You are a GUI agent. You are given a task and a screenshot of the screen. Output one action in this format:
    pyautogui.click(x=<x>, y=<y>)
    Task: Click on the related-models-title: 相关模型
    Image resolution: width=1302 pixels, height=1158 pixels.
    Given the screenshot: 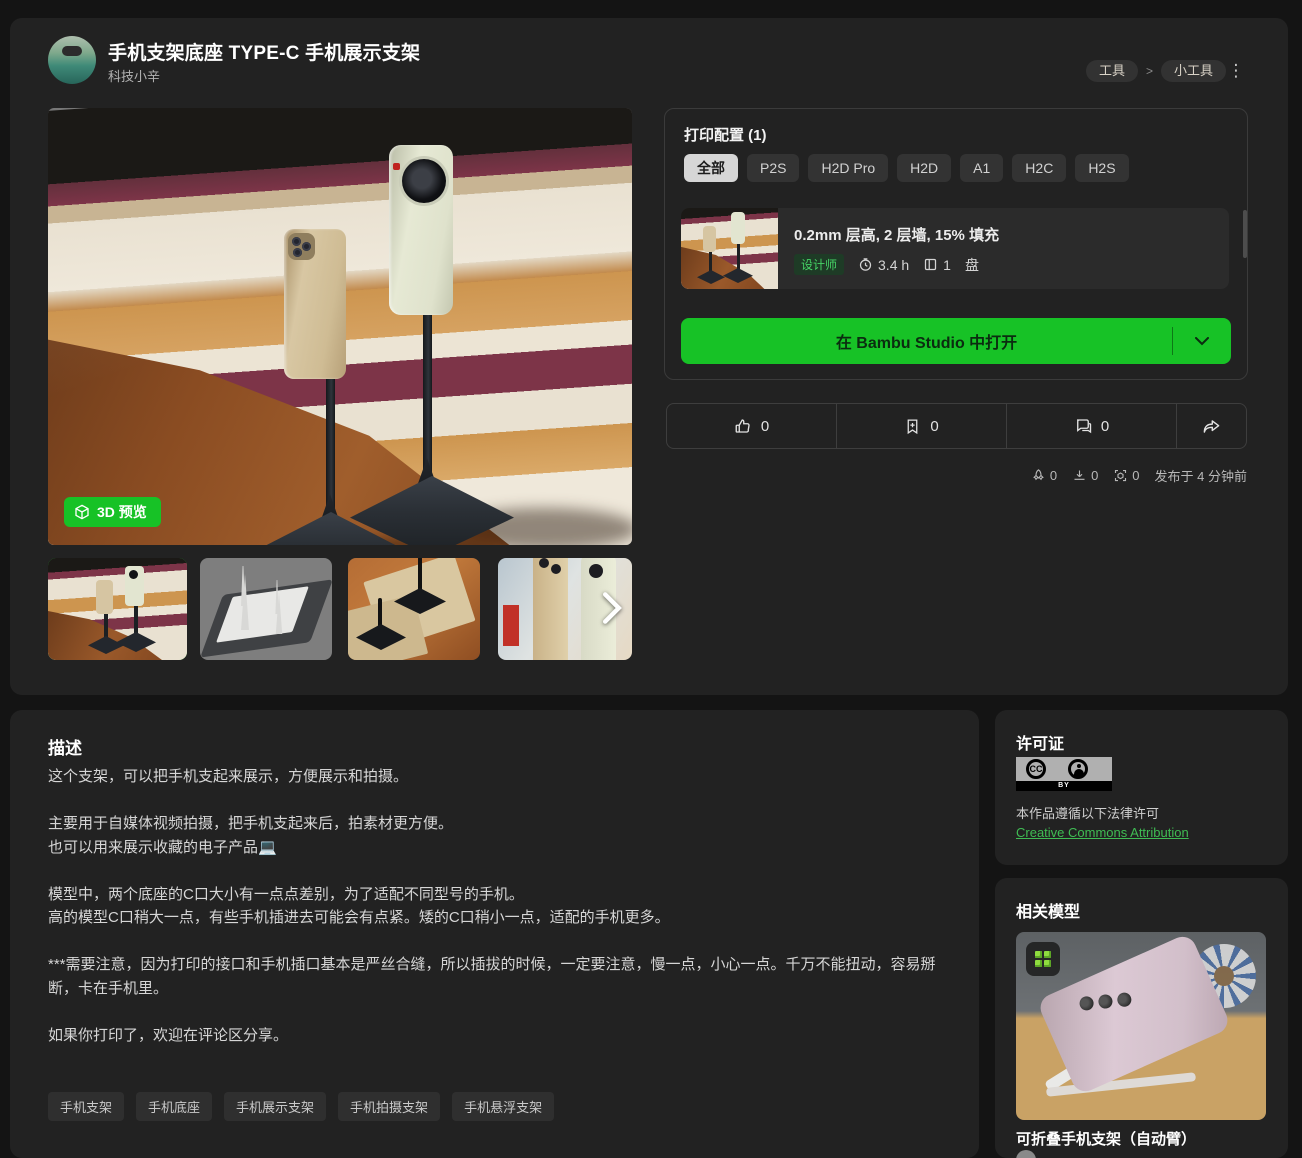 What is the action you would take?
    pyautogui.click(x=1048, y=912)
    